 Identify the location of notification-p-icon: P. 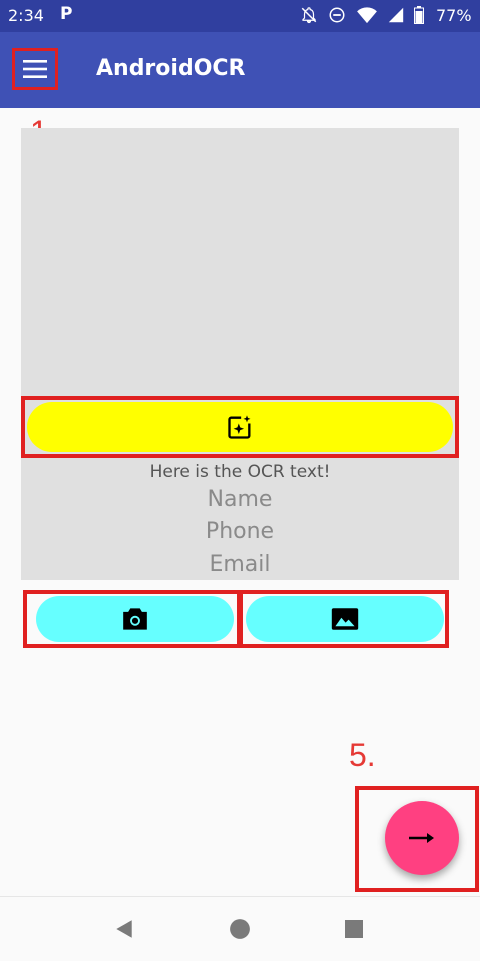
(66, 14).